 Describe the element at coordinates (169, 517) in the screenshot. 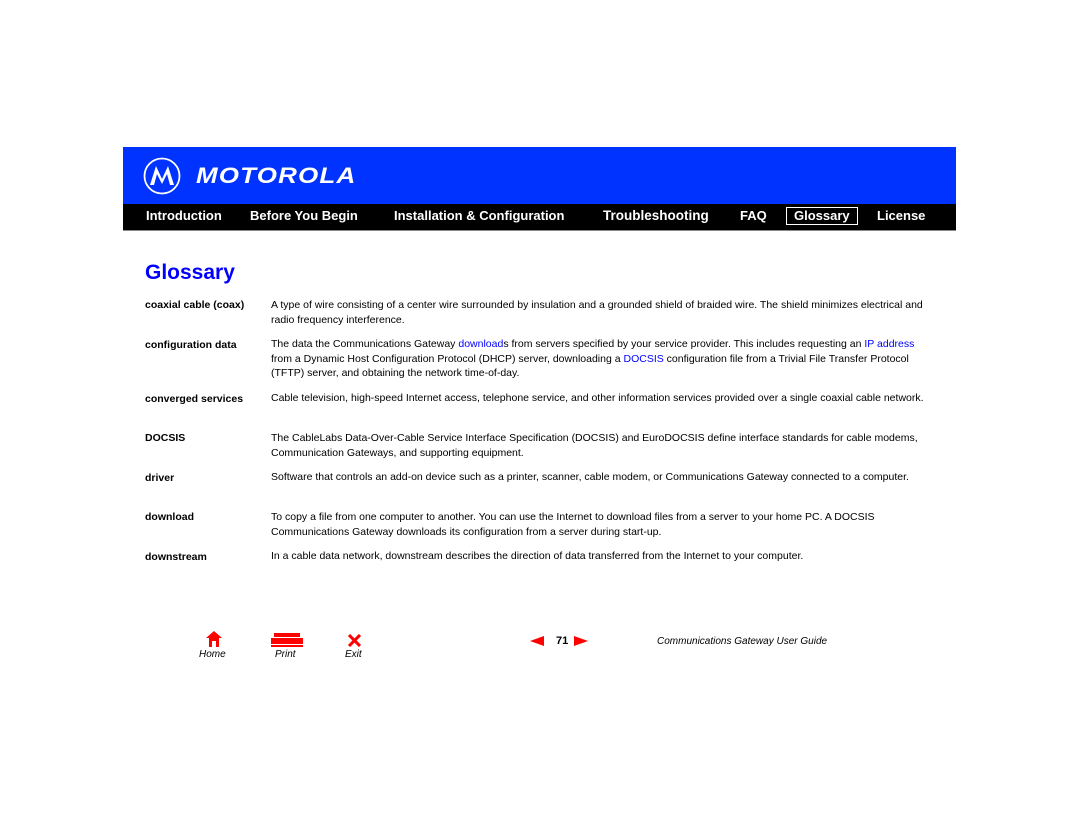

I see `glossary-term: download` at that location.